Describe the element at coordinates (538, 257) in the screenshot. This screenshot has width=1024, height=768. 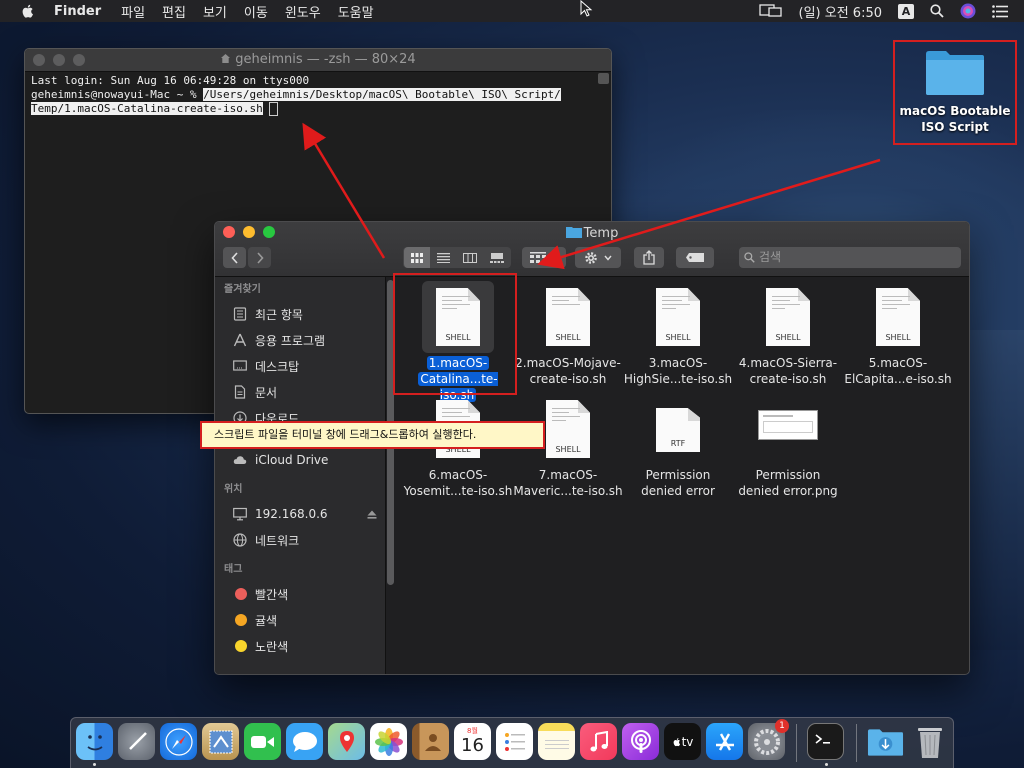
I see `group-grid-icon` at that location.